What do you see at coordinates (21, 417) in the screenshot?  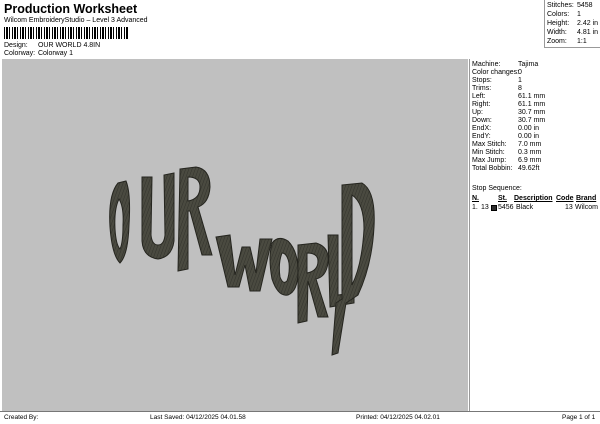 I see `created-by: Created By:` at bounding box center [21, 417].